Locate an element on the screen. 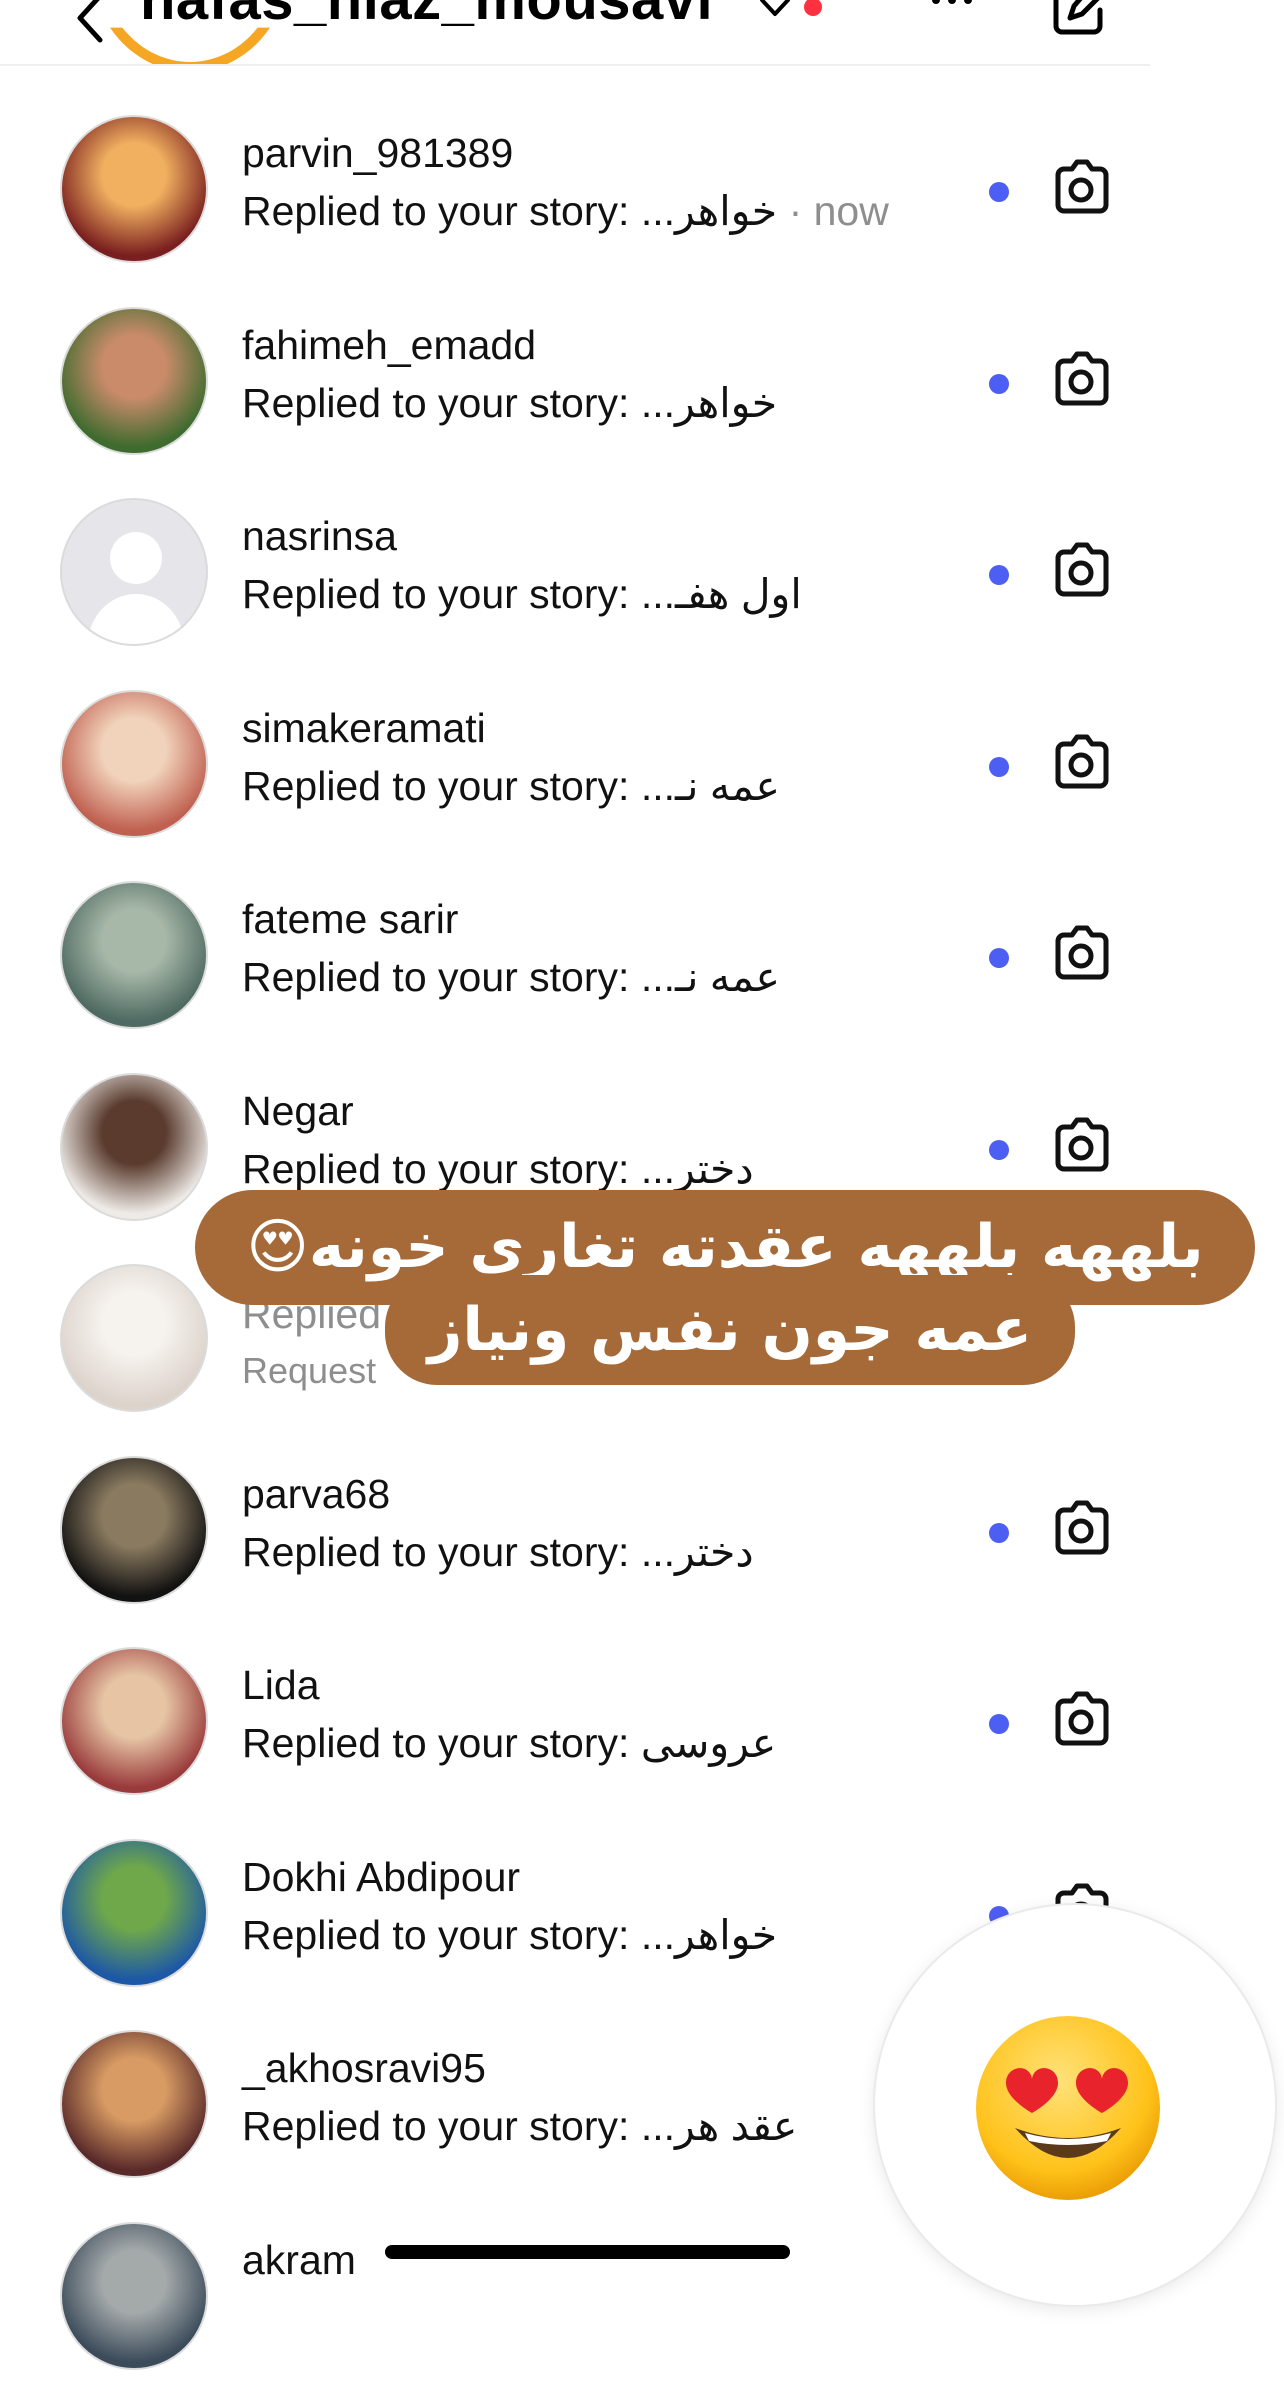 Image resolution: width=1284 pixels, height=2384 pixels. more-options-icon is located at coordinates (952, 13).